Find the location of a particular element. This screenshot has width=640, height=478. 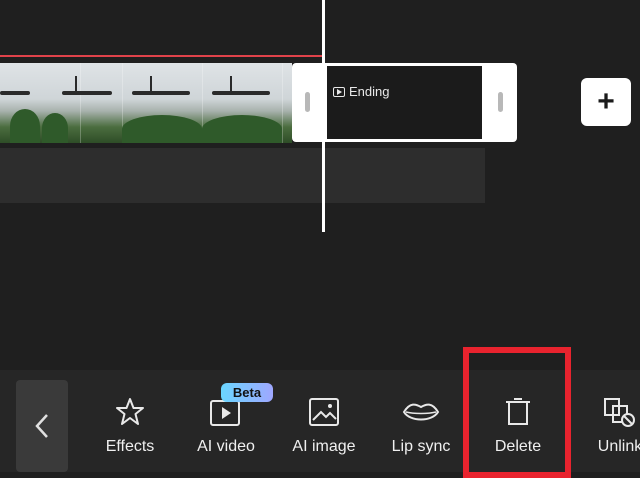

ai-video-label: AI video is located at coordinates (226, 446).